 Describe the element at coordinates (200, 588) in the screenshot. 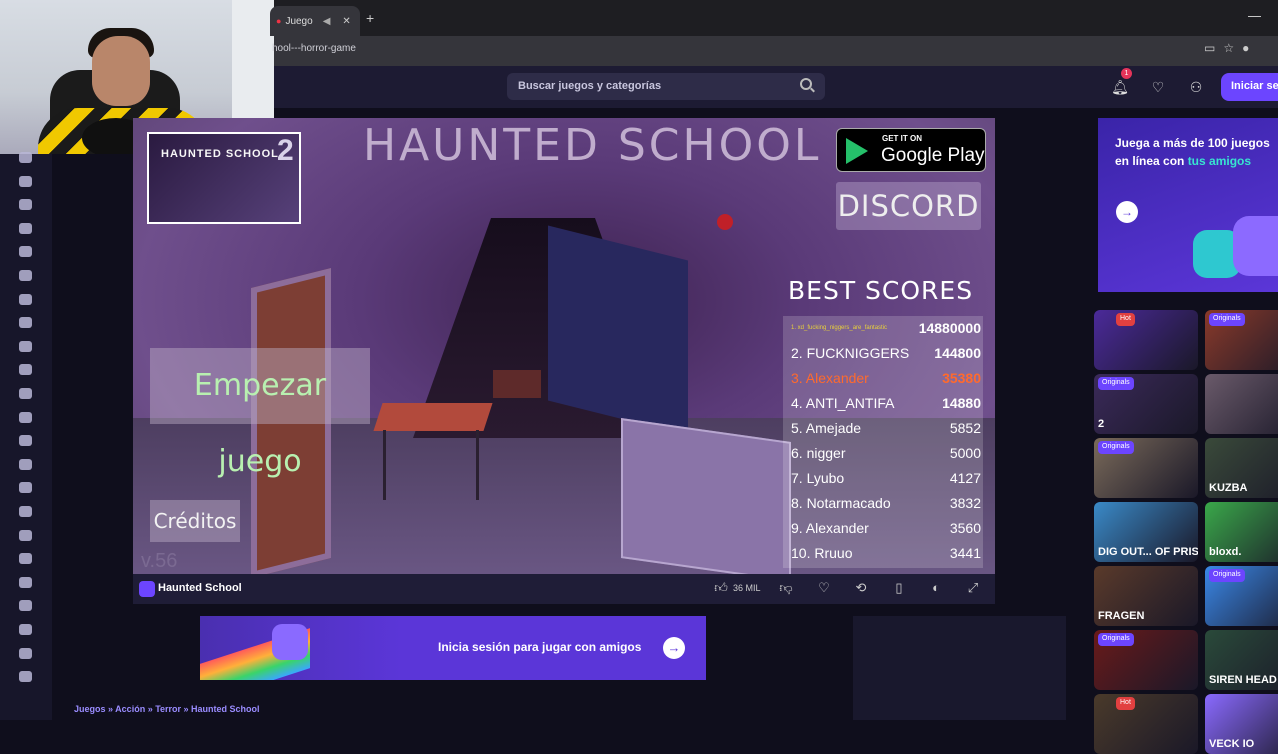

I see `game-name: Haunted School` at that location.